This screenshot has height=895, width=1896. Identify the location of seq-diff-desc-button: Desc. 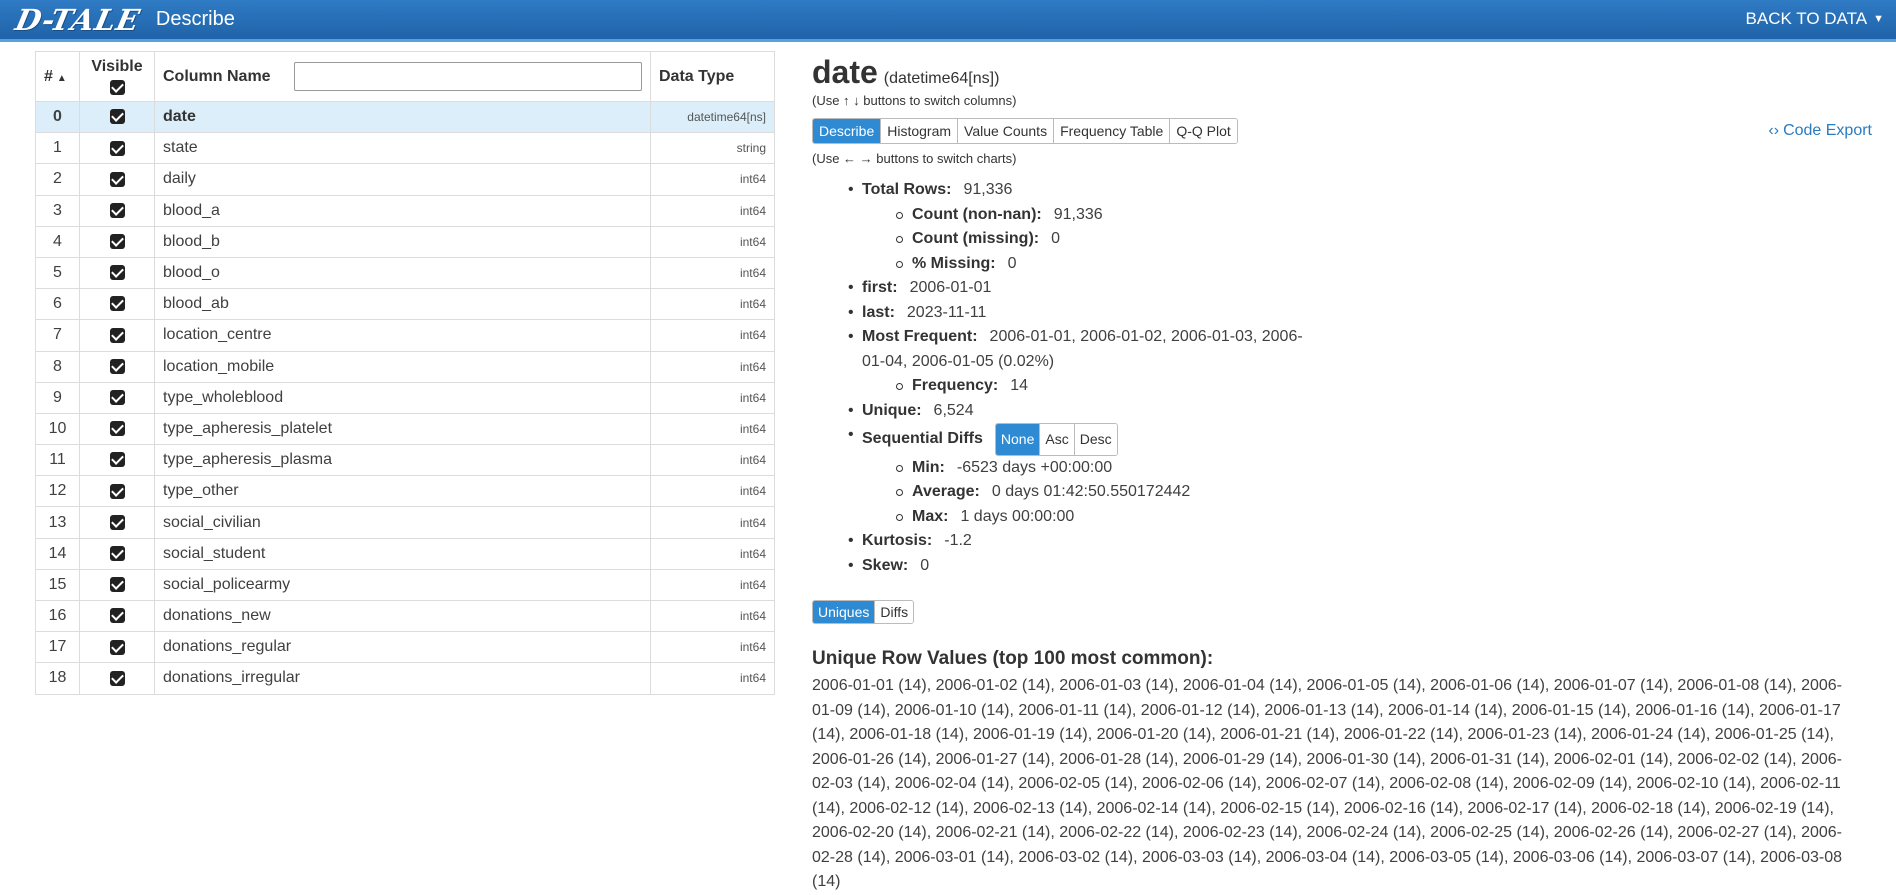
(1095, 439).